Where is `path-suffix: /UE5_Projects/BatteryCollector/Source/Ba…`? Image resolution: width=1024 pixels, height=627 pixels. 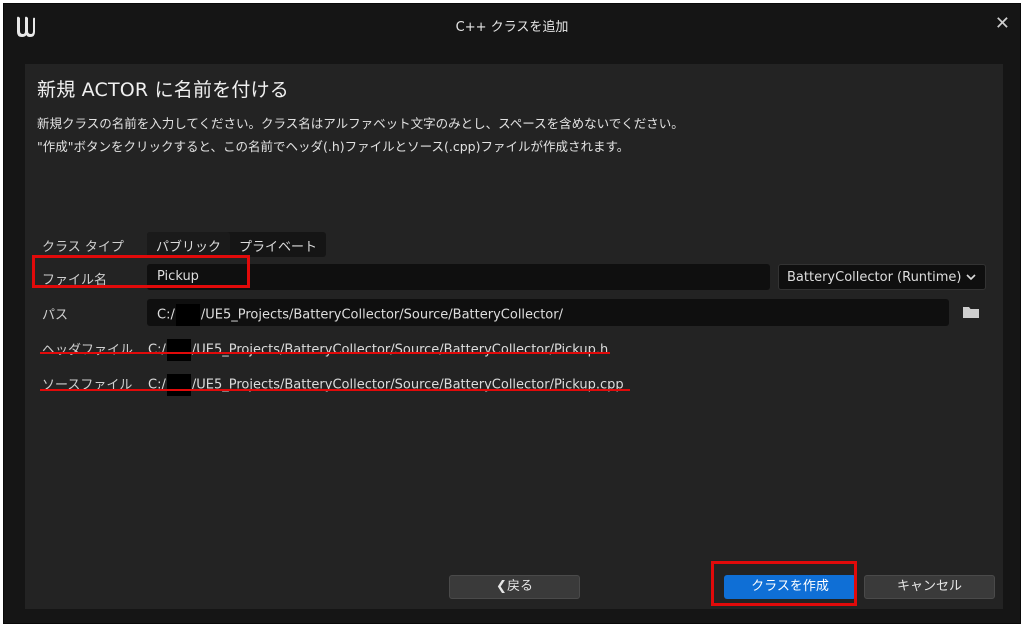 path-suffix: /UE5_Projects/BatteryCollector/Source/Ba… is located at coordinates (381, 315).